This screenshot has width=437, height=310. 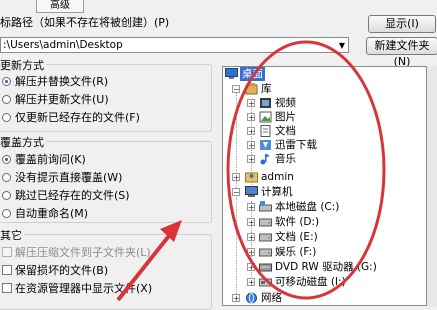 What do you see at coordinates (307, 207) in the screenshot?
I see `tree-item-label: 本地磁盘 (C:)` at bounding box center [307, 207].